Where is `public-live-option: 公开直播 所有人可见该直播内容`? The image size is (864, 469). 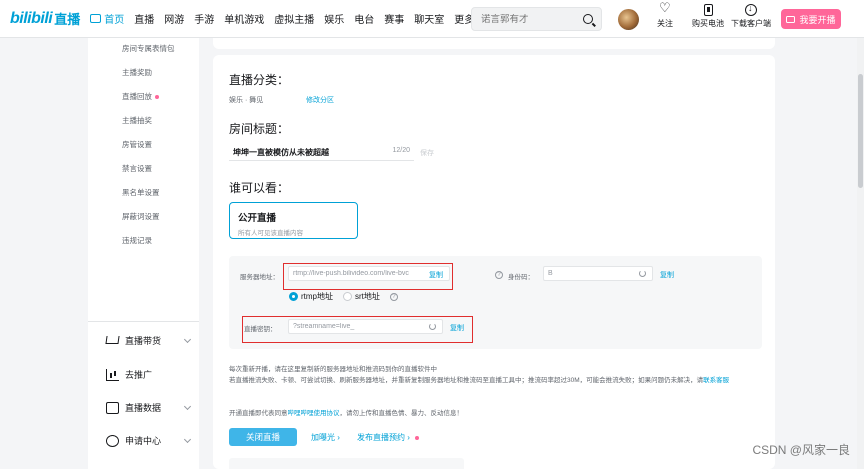 public-live-option: 公开直播 所有人可见该直播内容 is located at coordinates (293, 220).